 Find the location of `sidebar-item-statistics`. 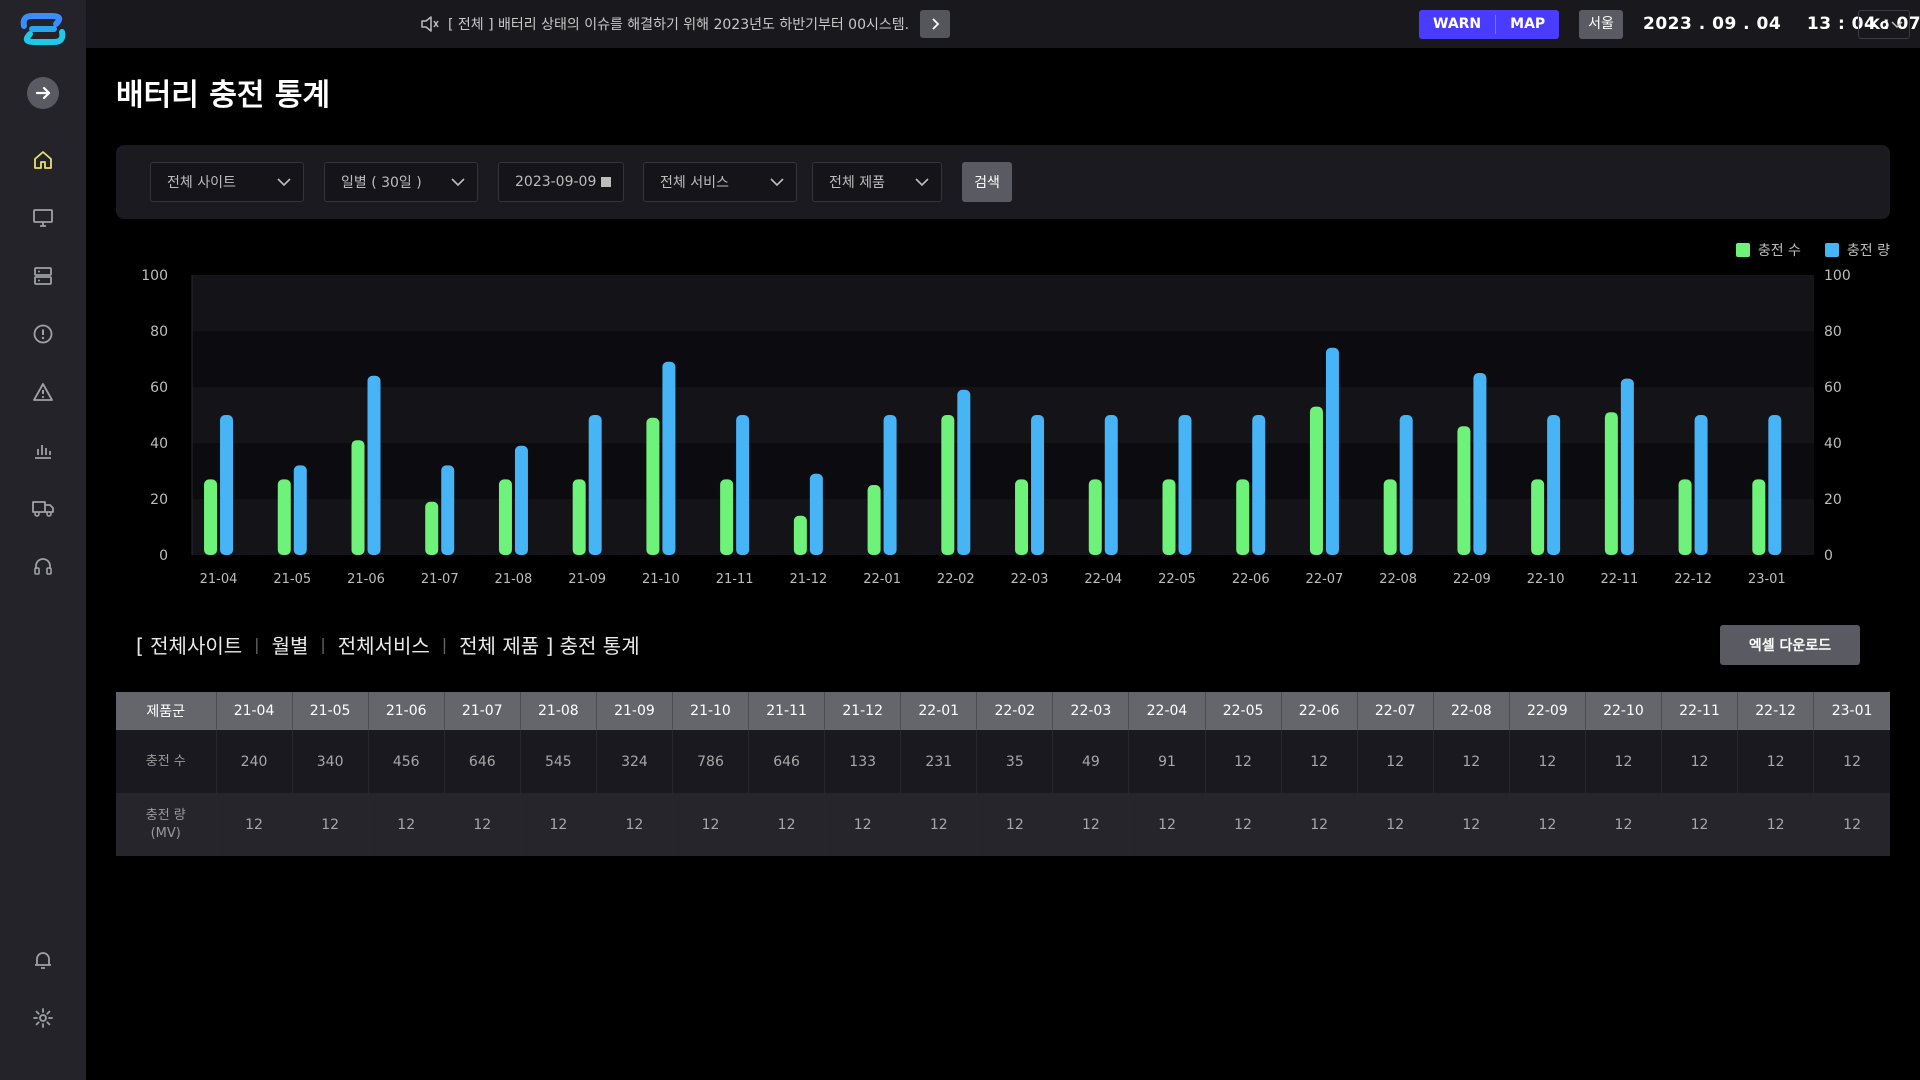

sidebar-item-statistics is located at coordinates (43, 450).